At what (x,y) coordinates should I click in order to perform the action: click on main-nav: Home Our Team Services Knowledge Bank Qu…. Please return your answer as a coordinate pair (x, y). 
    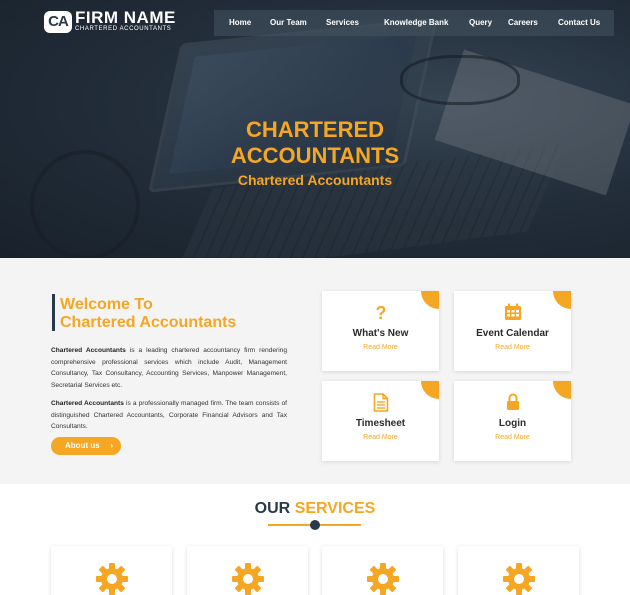
    Looking at the image, I should click on (414, 23).